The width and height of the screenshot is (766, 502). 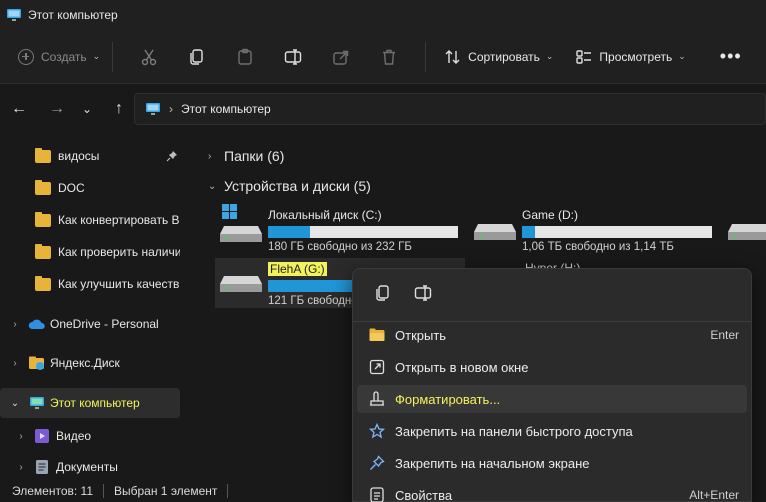 What do you see at coordinates (95, 436) in the screenshot?
I see `sidebar-item-video: › Видео` at bounding box center [95, 436].